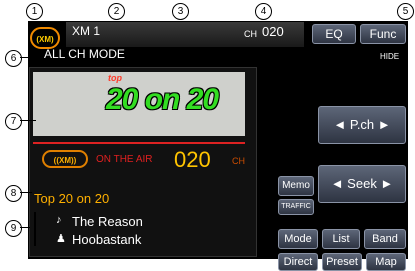 This screenshot has width=415, height=271. I want to click on callout-6: 6, so click(13, 58).